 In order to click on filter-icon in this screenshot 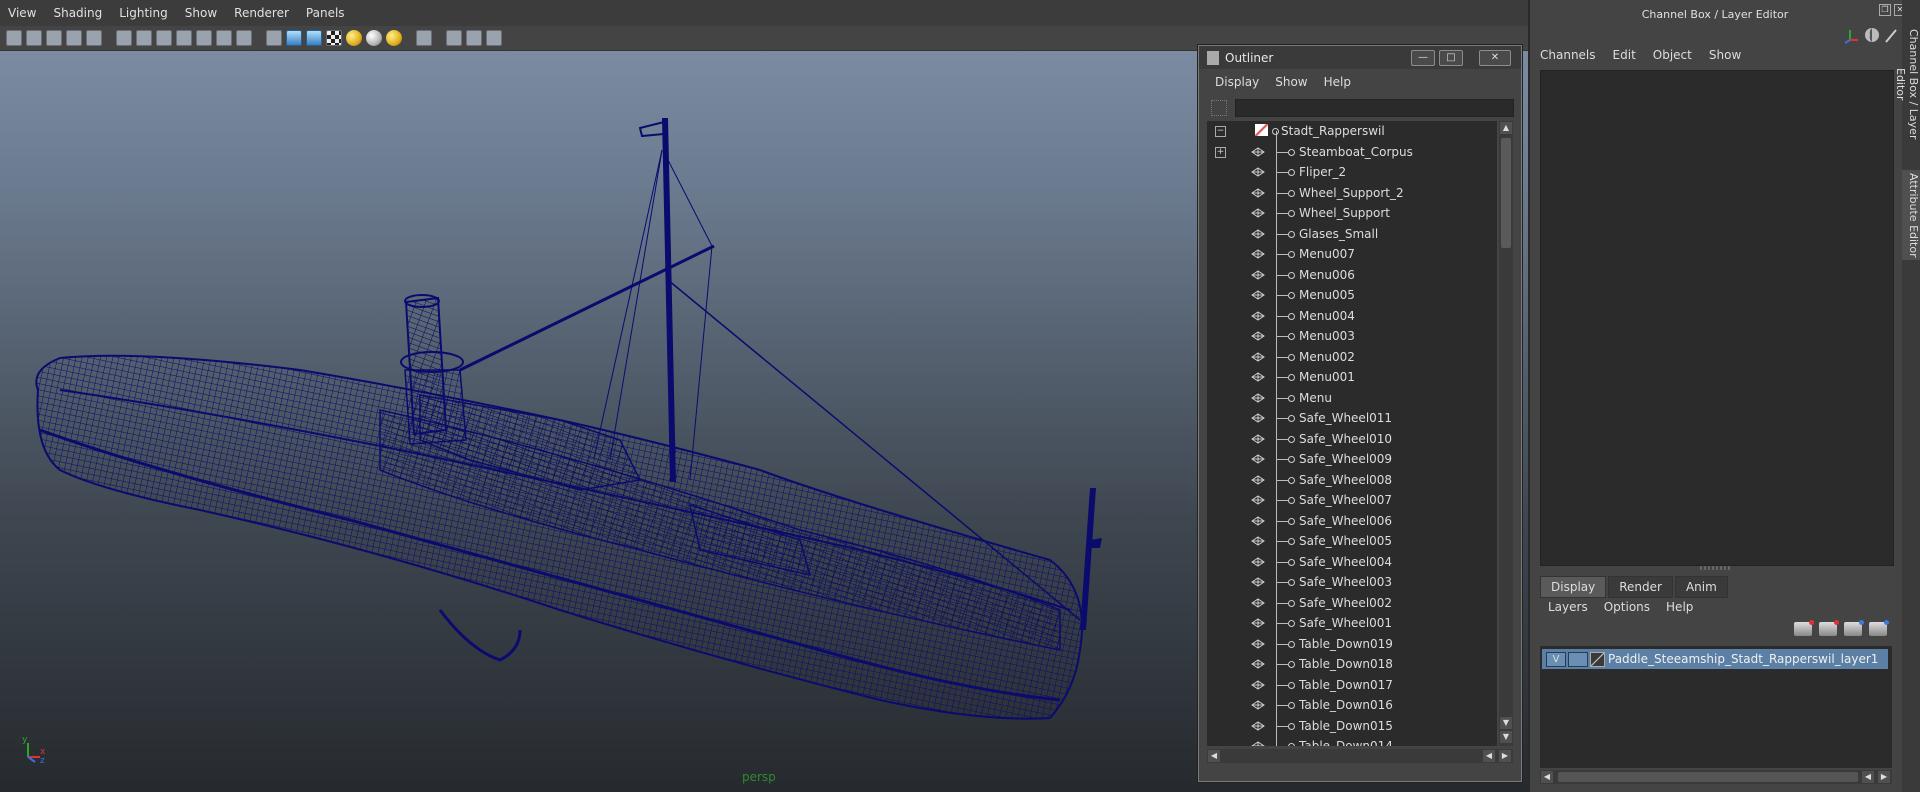, I will do `click(1219, 108)`.